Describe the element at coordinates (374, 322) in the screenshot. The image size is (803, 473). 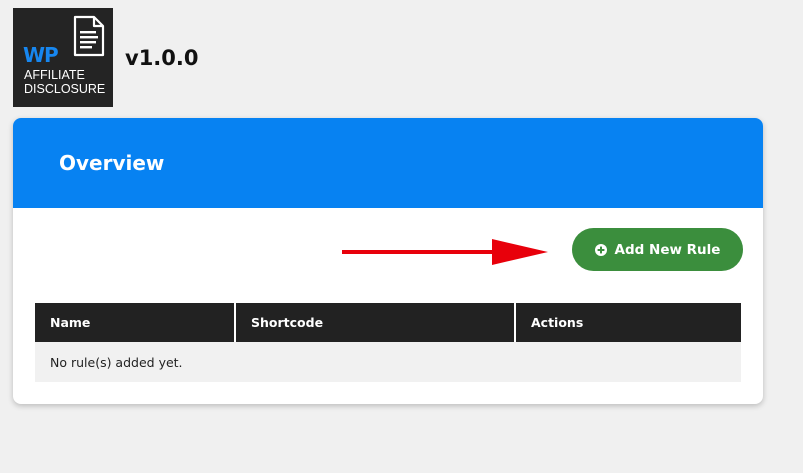
I see `column-header-shortcode: Shortcode` at that location.